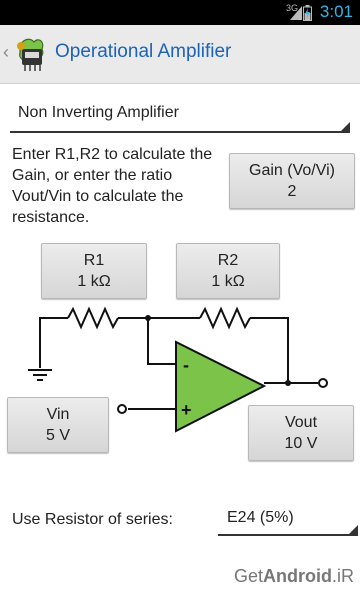  Describe the element at coordinates (301, 433) in the screenshot. I see `vout-button: Vout 10 V` at that location.